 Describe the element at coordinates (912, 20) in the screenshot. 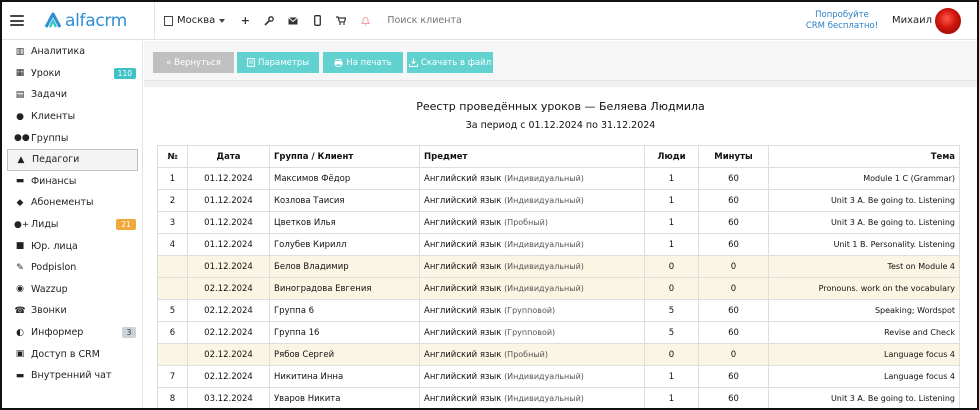

I see `user-name: Михаил` at that location.